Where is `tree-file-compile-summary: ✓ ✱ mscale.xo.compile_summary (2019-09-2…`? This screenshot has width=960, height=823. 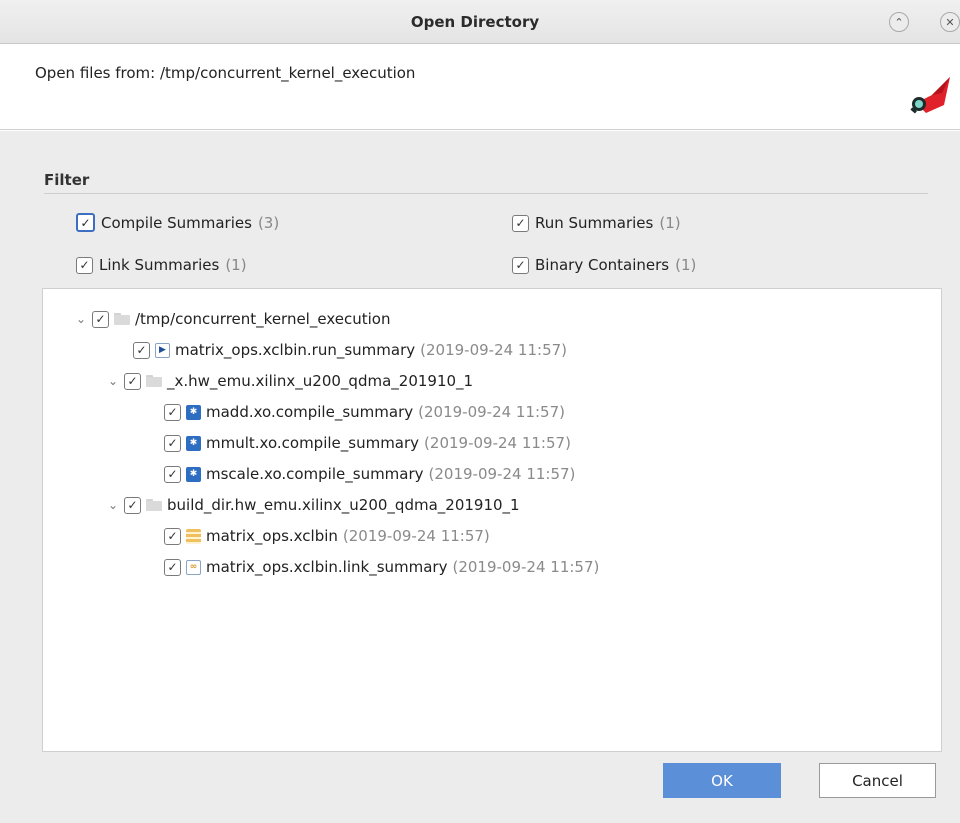
tree-file-compile-summary: ✓ ✱ mscale.xo.compile_summary (2019-09-2… is located at coordinates (369, 474).